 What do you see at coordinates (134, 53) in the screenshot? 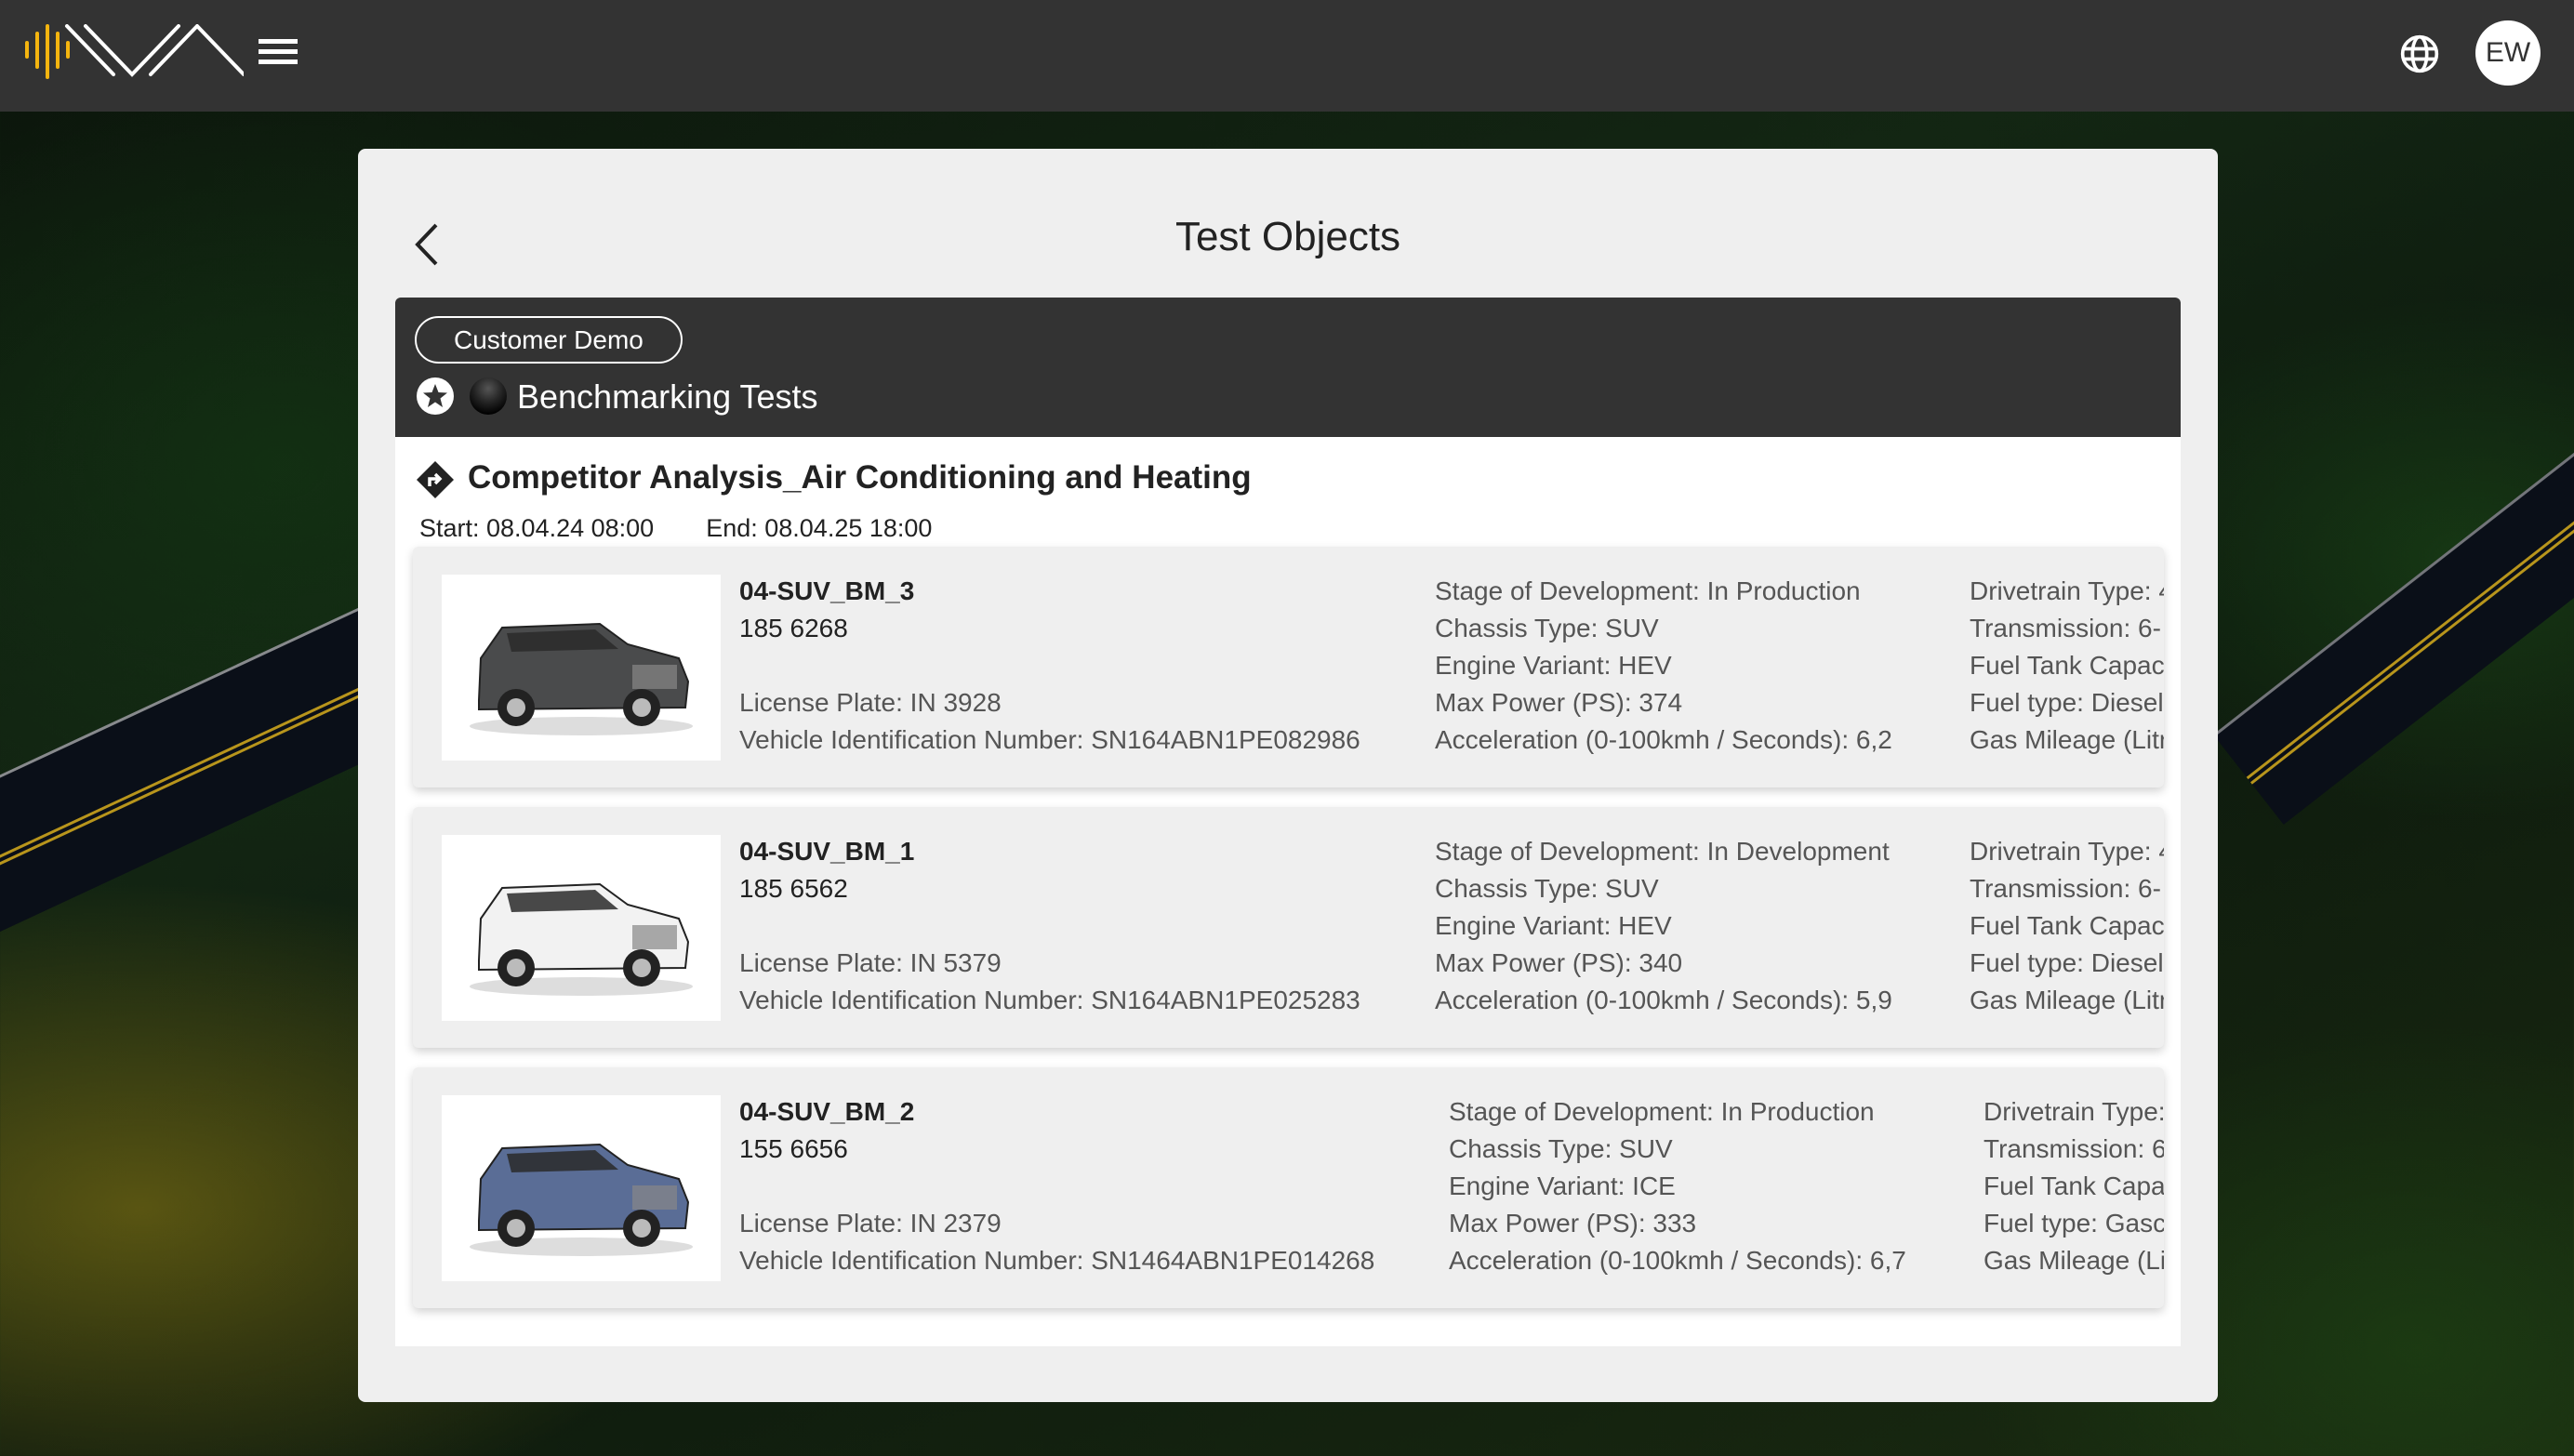
I see `wa-logo-icon` at bounding box center [134, 53].